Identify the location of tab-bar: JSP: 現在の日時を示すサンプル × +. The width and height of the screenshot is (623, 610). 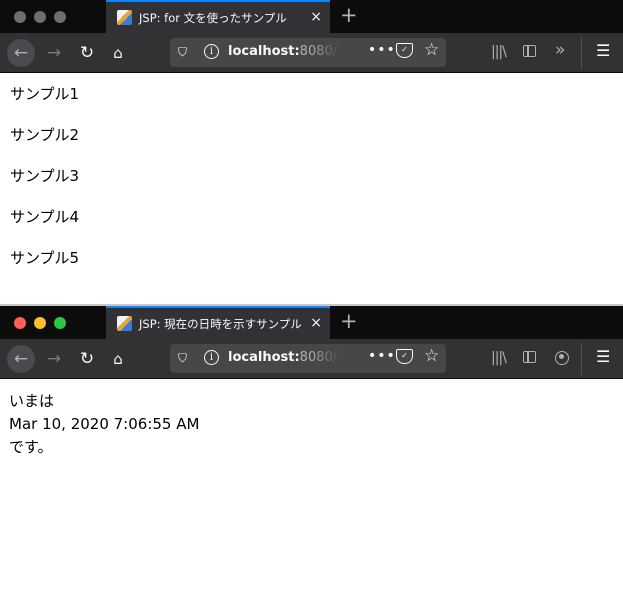
(311, 322).